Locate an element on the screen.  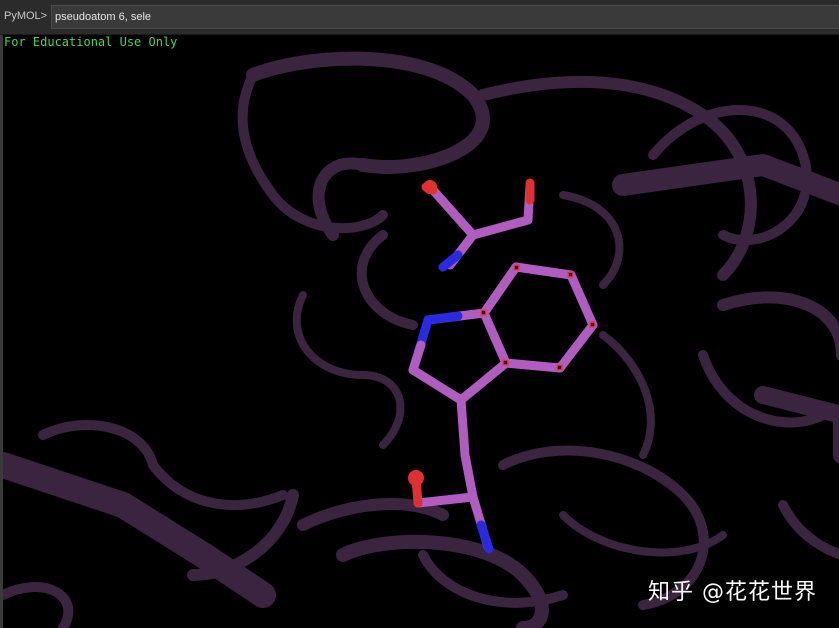
command-input: pseudoatom 6, sele is located at coordinates (445, 17).